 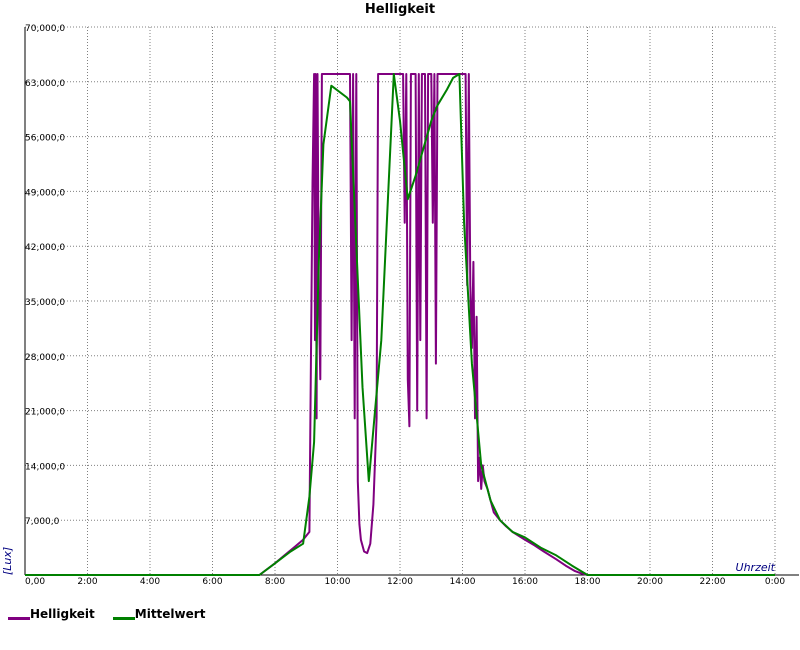 I want to click on y-tick-label: 7,000,0, so click(x=42, y=522).